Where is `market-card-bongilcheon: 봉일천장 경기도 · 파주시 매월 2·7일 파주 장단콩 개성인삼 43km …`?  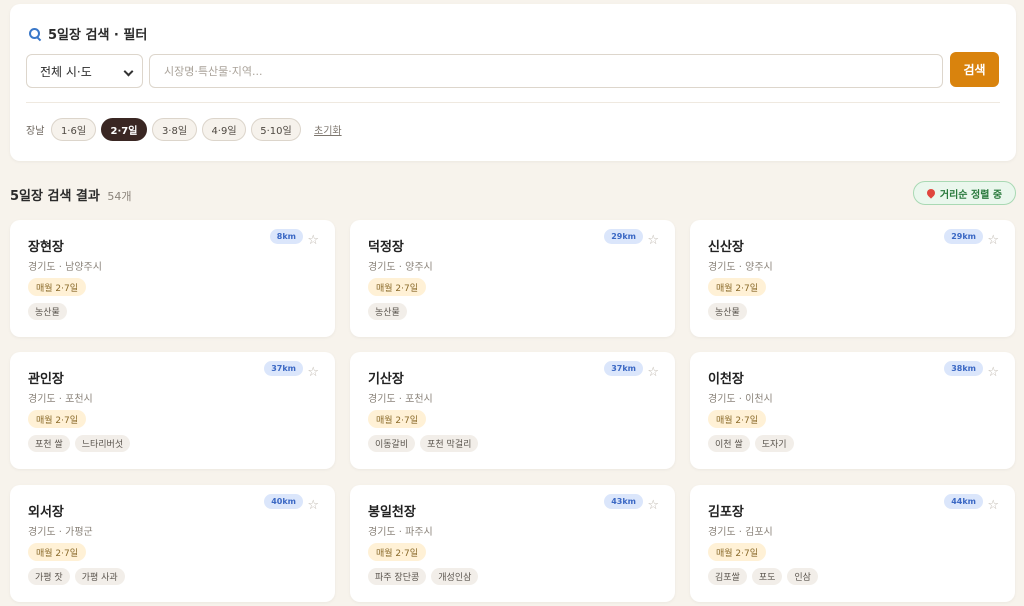
market-card-bongilcheon: 봉일천장 경기도 · 파주시 매월 2·7일 파주 장단콩 개성인삼 43km … is located at coordinates (512, 543).